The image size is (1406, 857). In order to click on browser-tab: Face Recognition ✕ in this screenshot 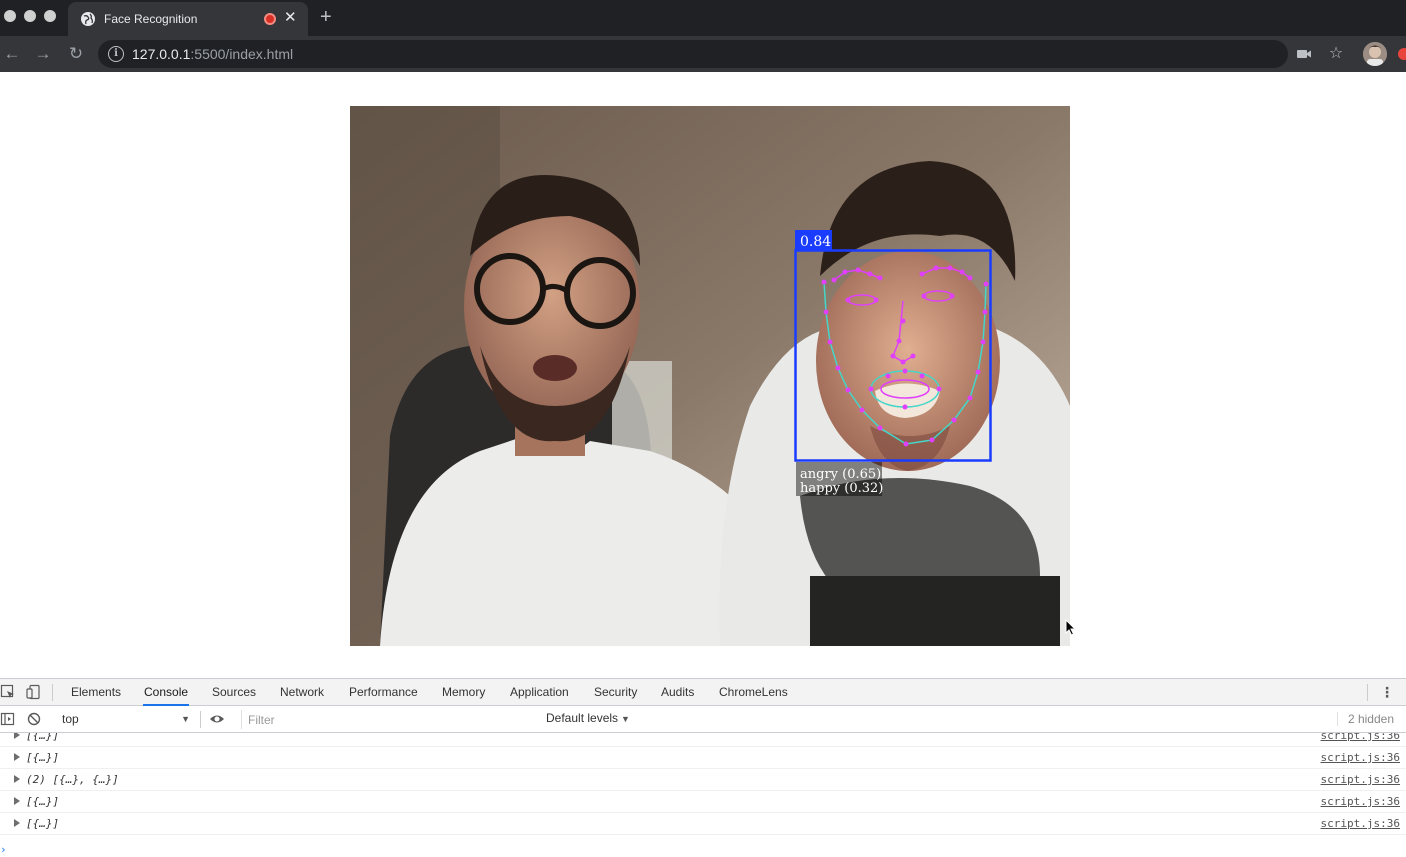, I will do `click(188, 19)`.